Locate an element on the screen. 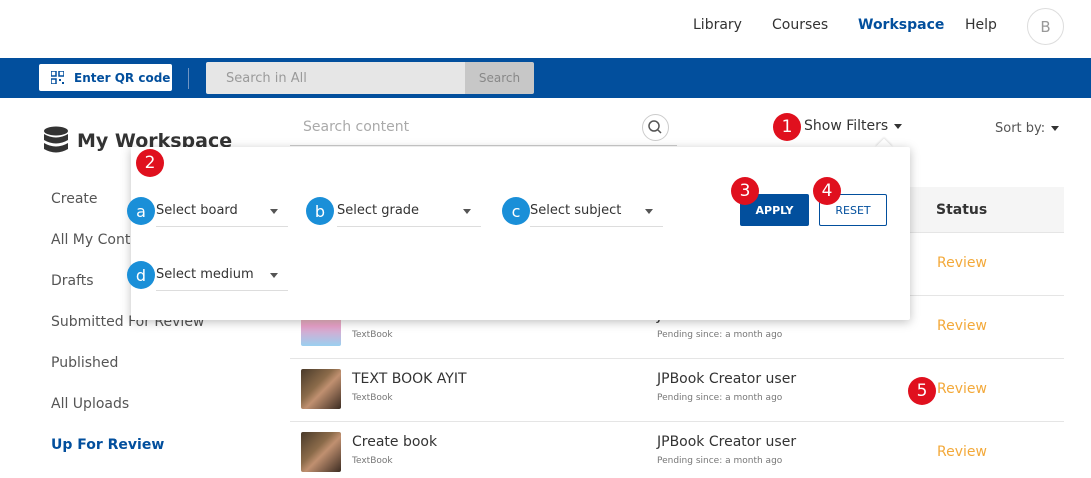 The image size is (1091, 478). medium-select: Select medium is located at coordinates (222, 276).